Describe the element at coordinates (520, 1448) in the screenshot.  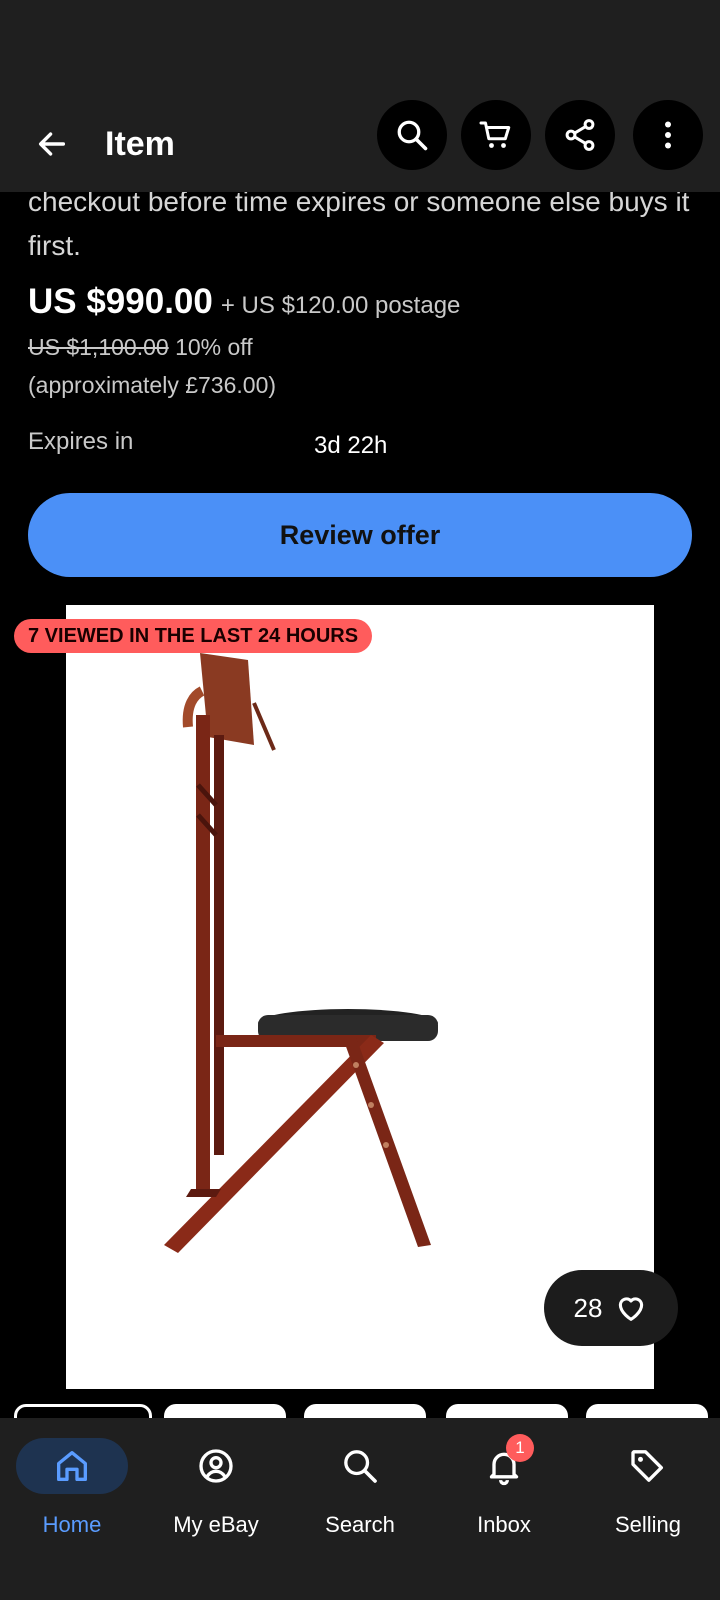
I see `notification-badge: 1` at that location.